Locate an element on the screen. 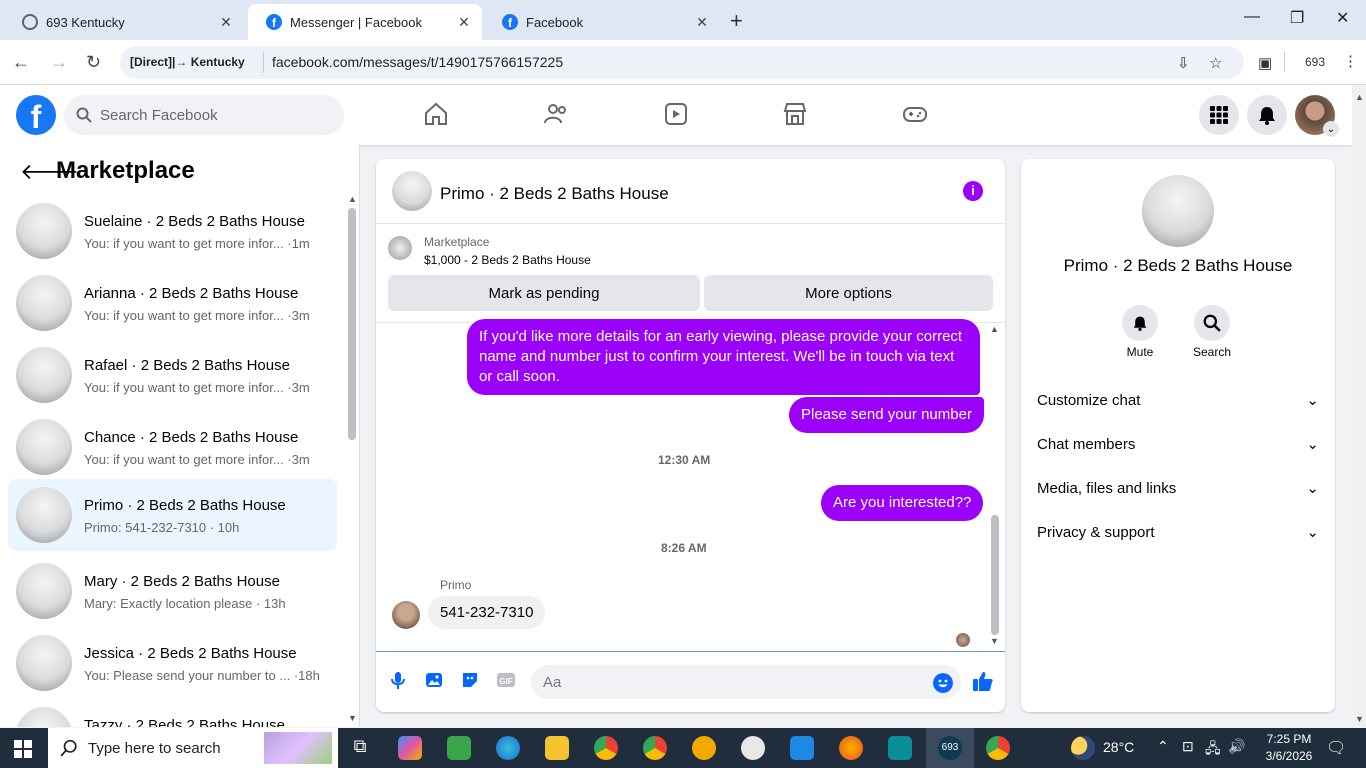 This screenshot has height=768, width=1366. facebook-search-input: Search Facebook is located at coordinates (204, 115).